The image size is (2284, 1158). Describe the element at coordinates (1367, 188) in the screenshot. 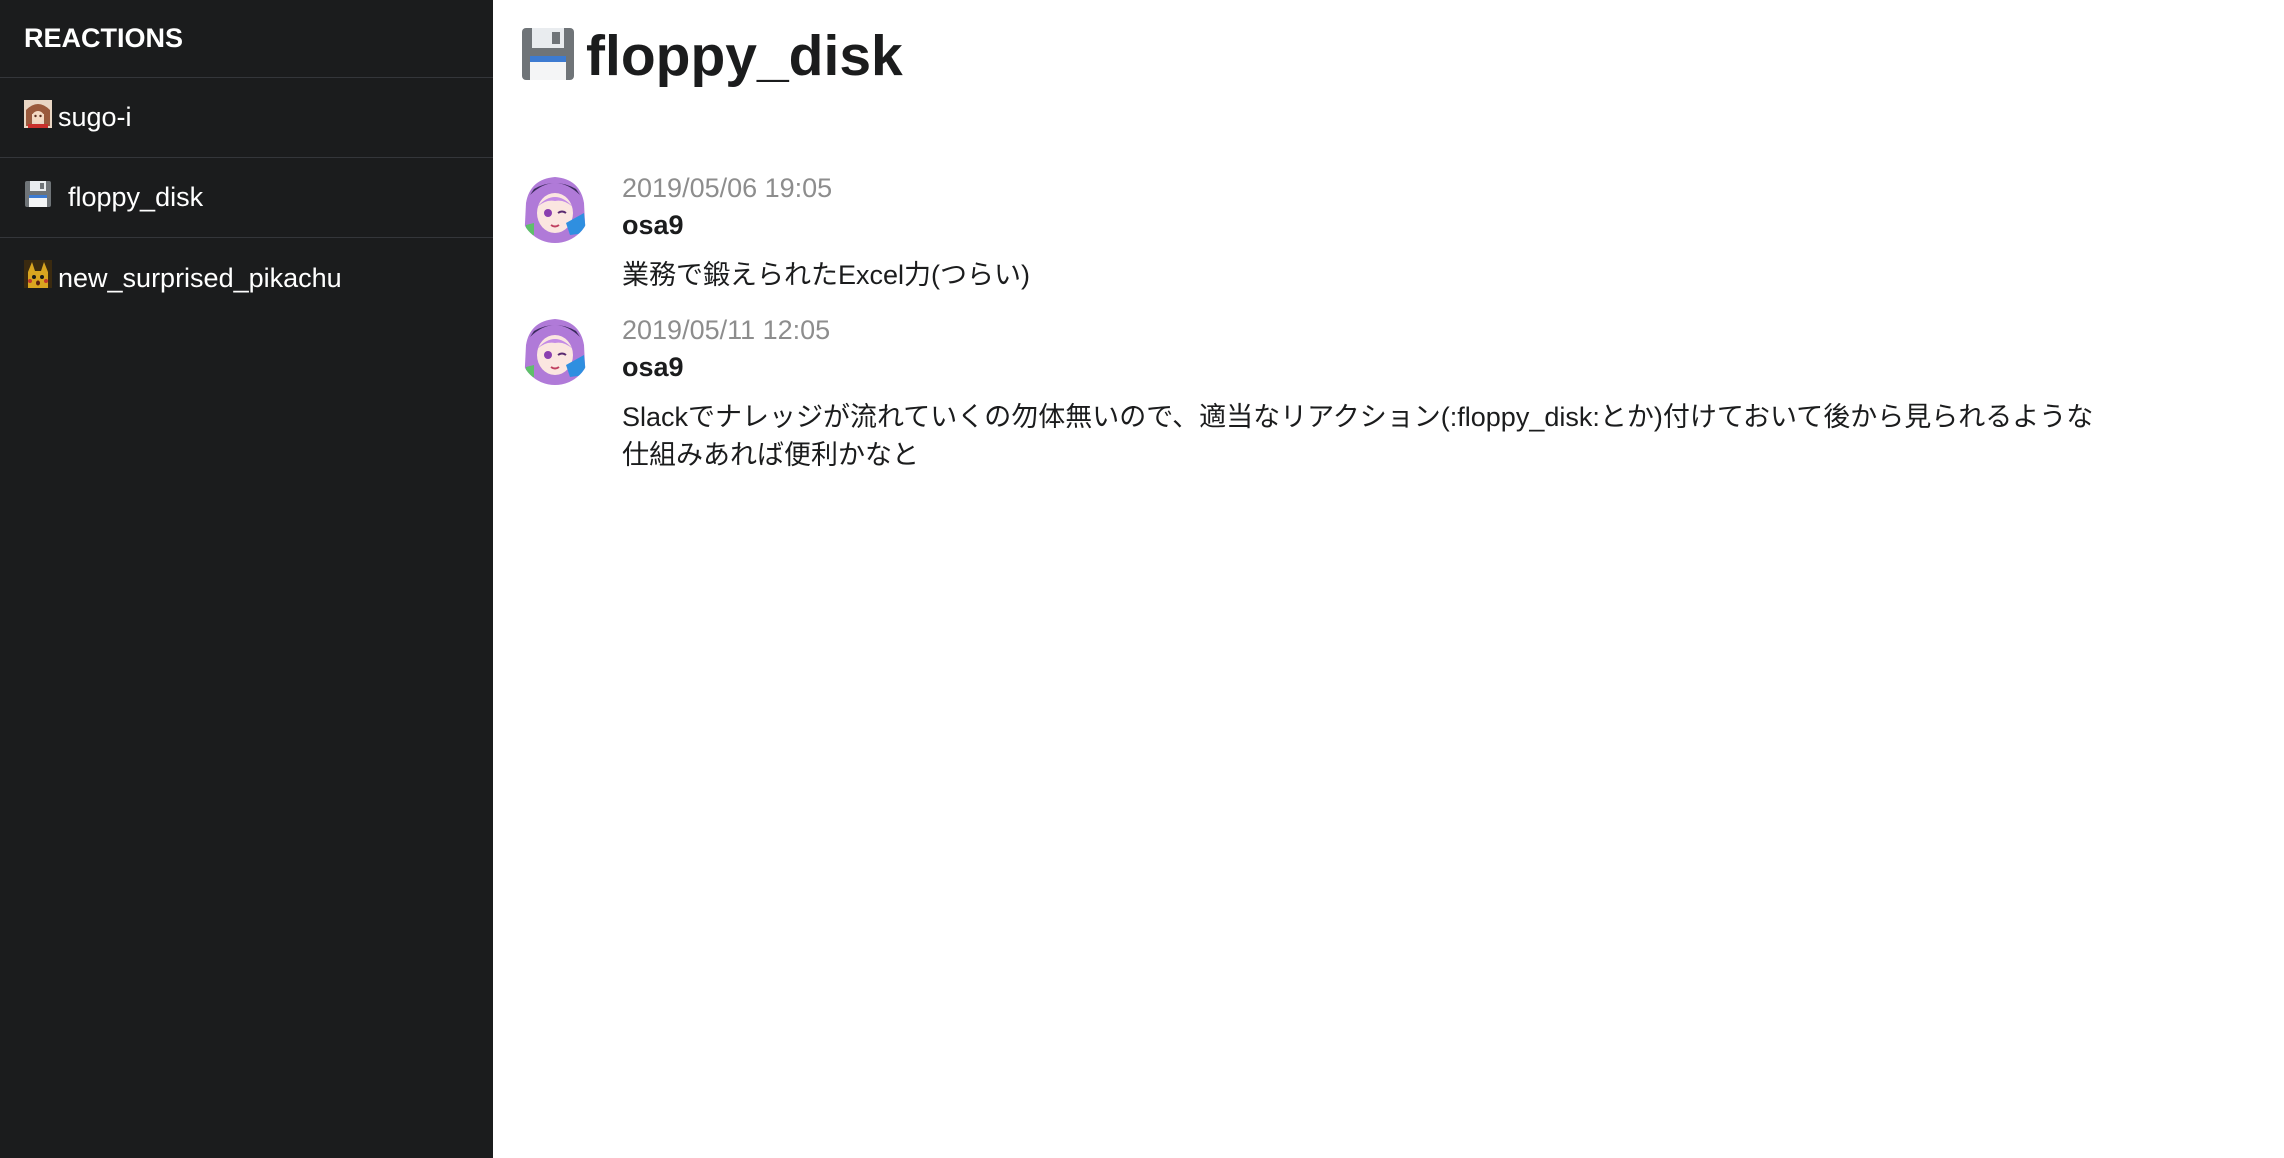

I see `message-timestamp: 2019/05/06 19:05` at that location.